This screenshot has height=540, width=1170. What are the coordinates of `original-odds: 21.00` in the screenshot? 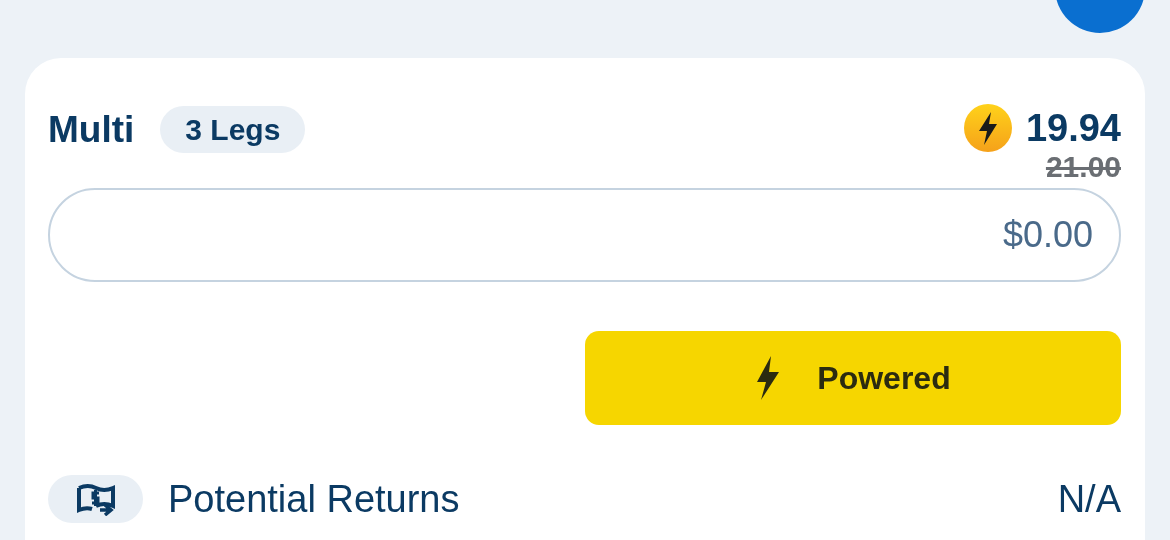 It's located at (1083, 167).